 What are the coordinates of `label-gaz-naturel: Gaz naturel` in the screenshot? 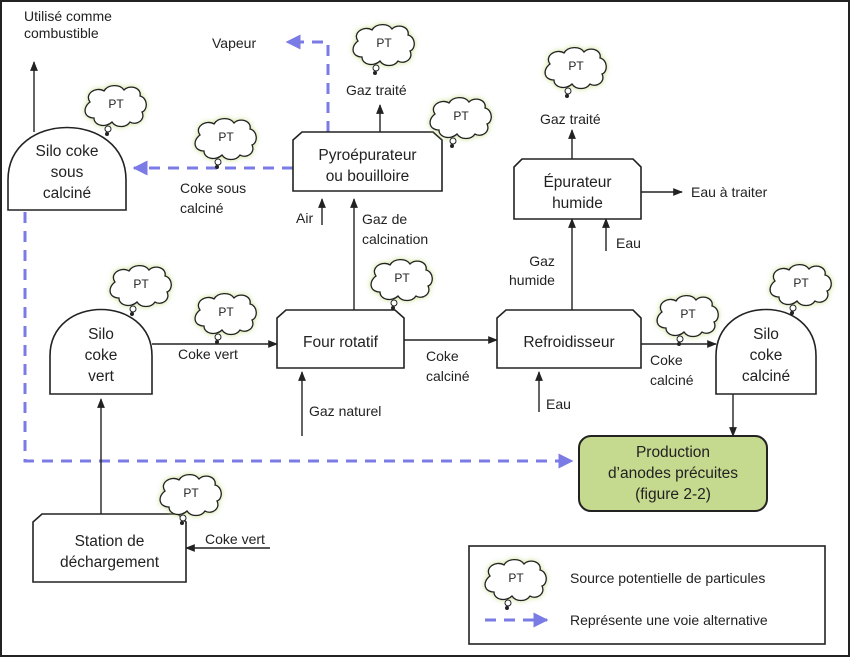 It's located at (345, 411).